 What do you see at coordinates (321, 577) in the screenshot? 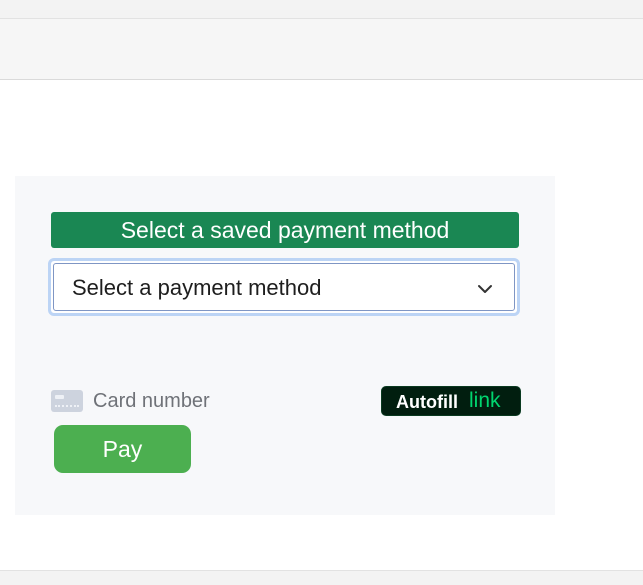
I see `bottom-strip` at bounding box center [321, 577].